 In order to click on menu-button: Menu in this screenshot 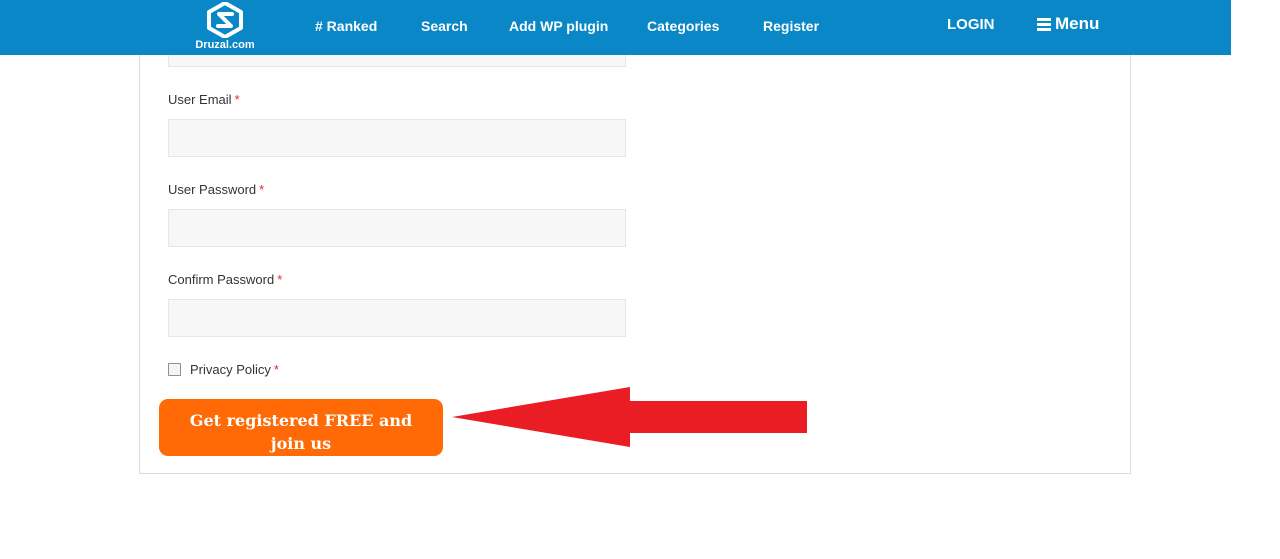, I will do `click(1068, 23)`.